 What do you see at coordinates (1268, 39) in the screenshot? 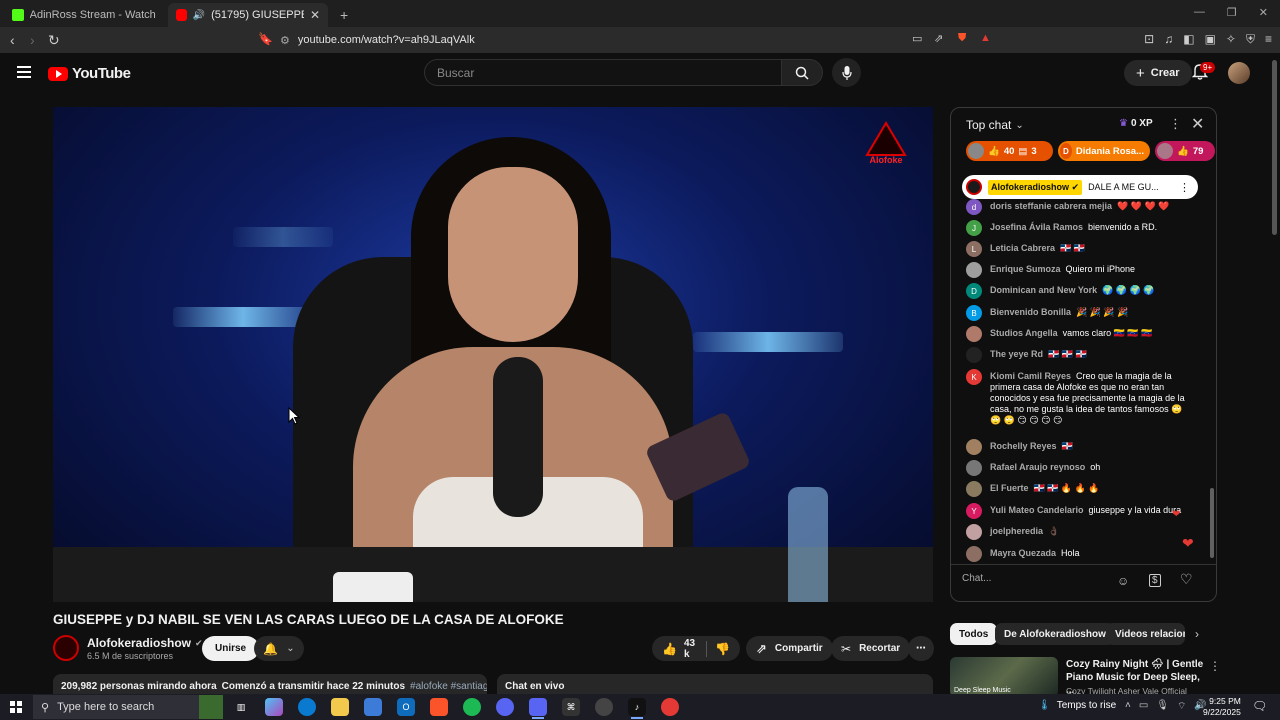
I see `menu-icon: ≡` at bounding box center [1268, 39].